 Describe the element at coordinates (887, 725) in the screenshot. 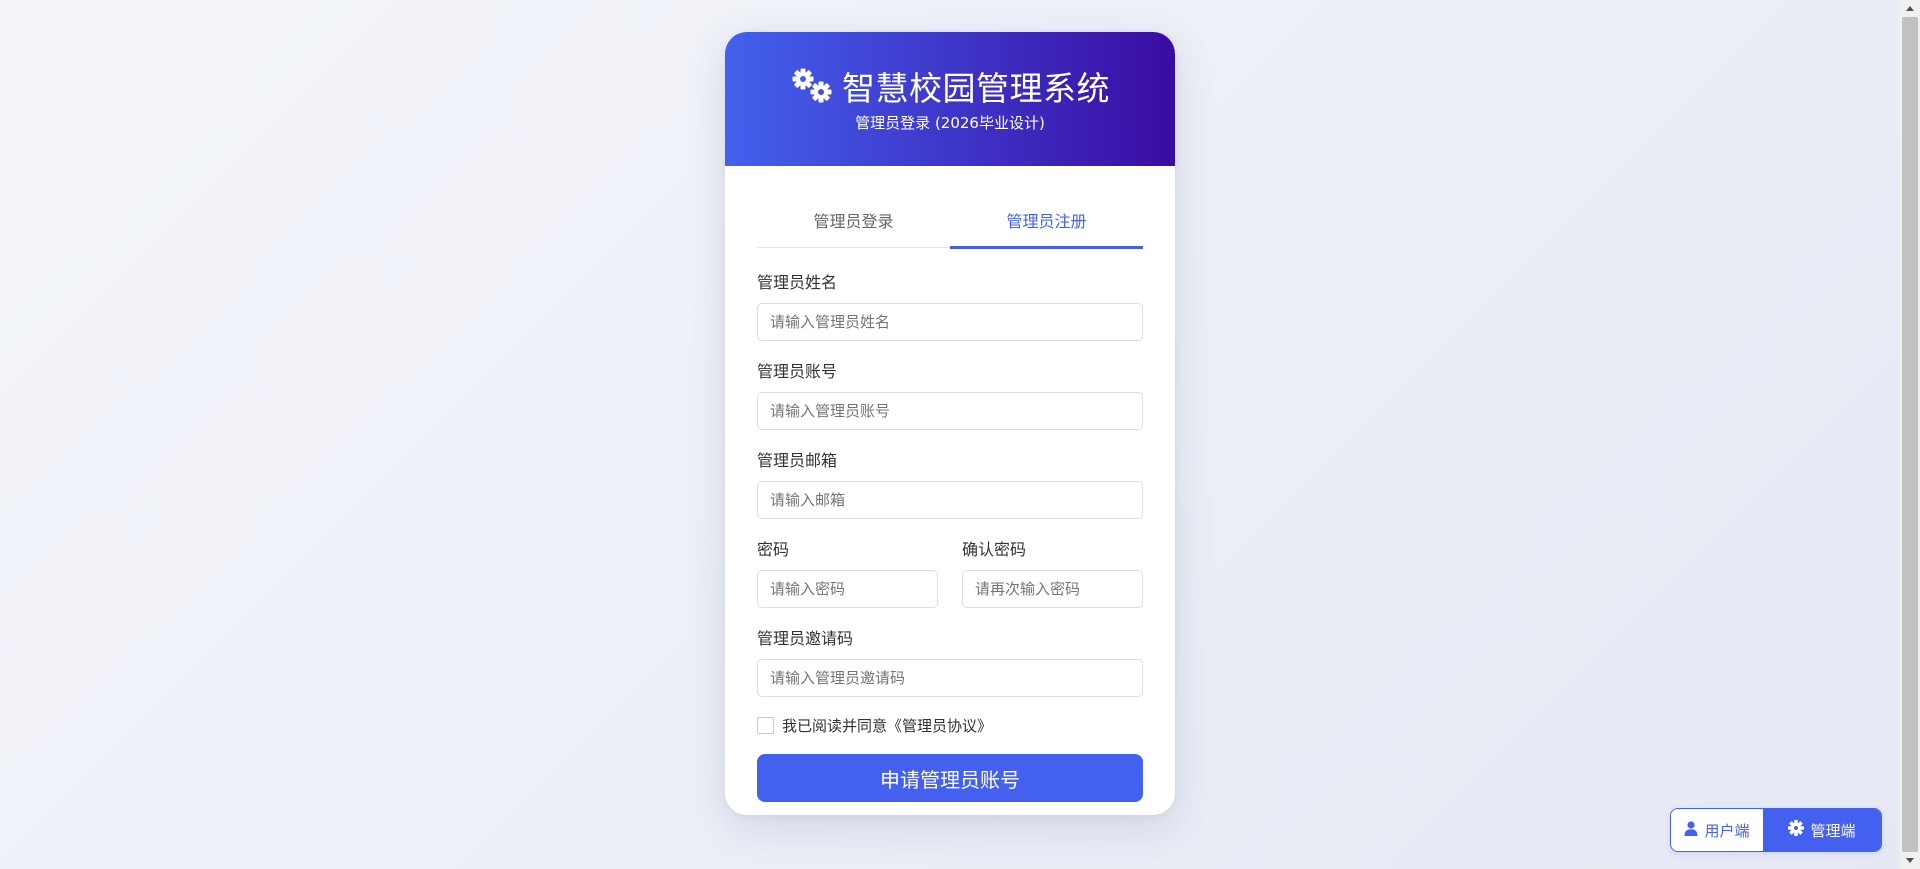

I see `agreement-text: 我已阅读并同意《管理员协议》` at that location.